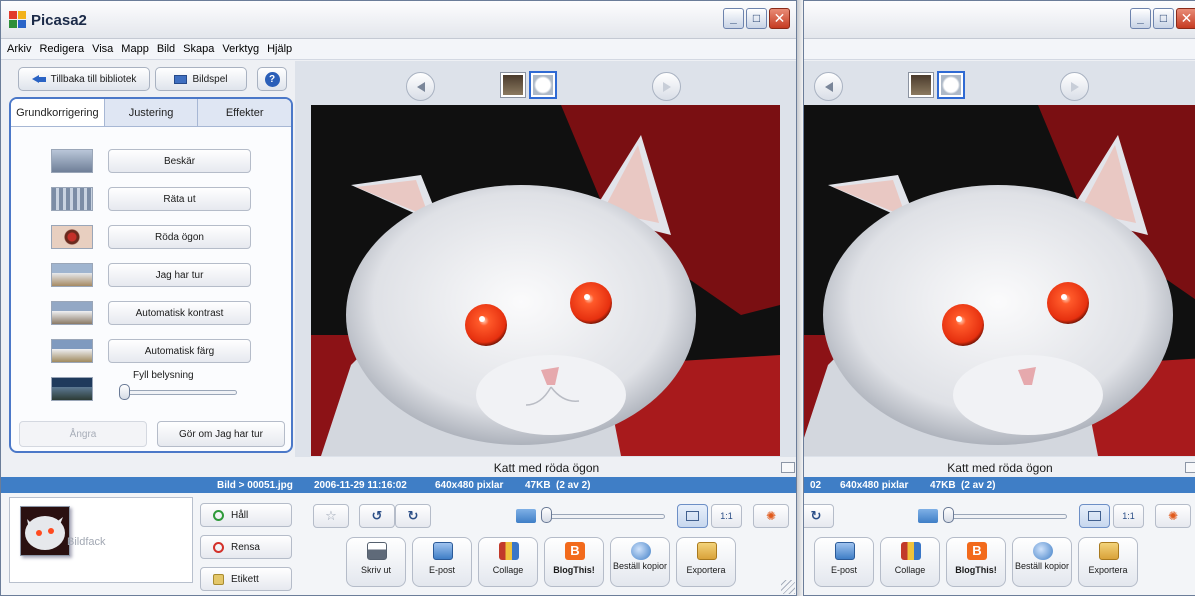  What do you see at coordinates (844, 562) in the screenshot?
I see `email-button-2: E-post` at bounding box center [844, 562].